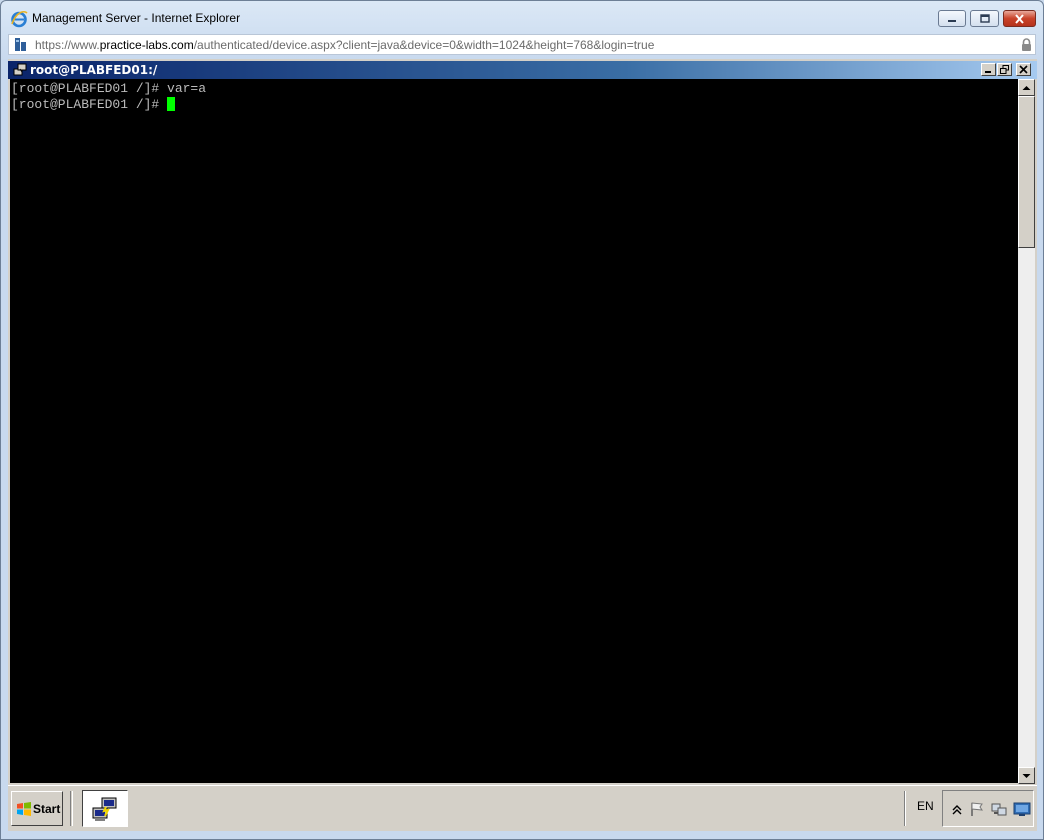  Describe the element at coordinates (136, 18) in the screenshot. I see `browser-title: Management Server - Internet Explorer` at that location.